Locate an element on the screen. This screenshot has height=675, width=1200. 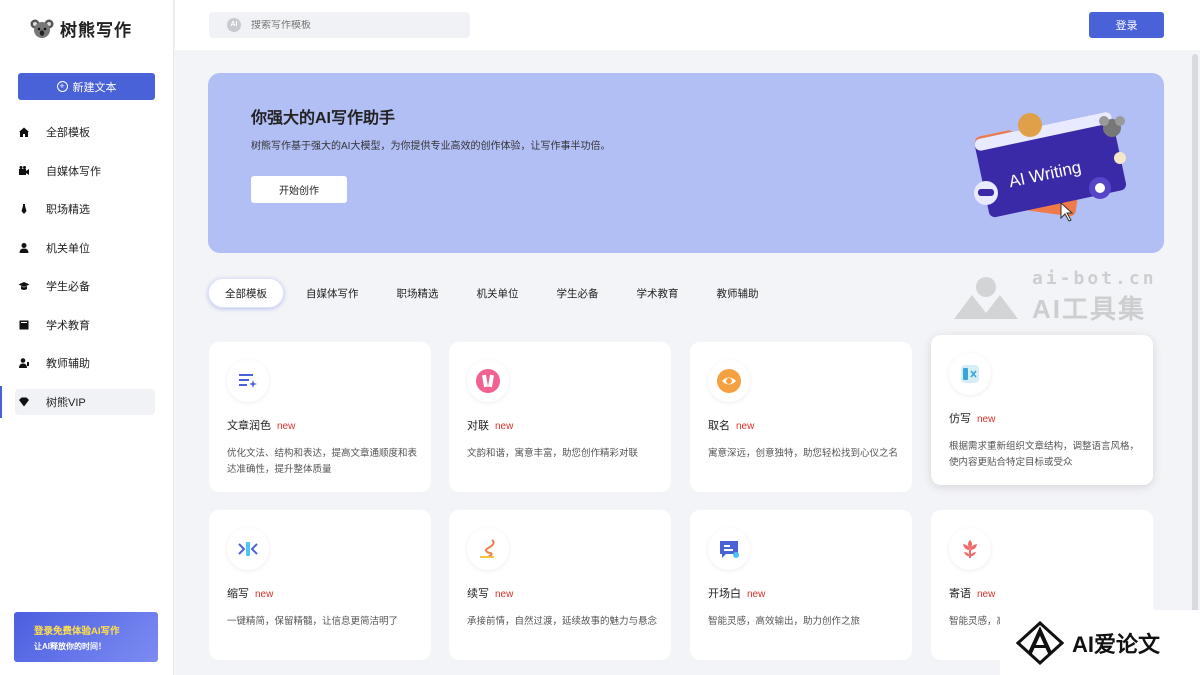
card-description: 根据需求重新组织文章结构，调整语言风格，使内容更贴合特定目标或受众 is located at coordinates (1044, 454).